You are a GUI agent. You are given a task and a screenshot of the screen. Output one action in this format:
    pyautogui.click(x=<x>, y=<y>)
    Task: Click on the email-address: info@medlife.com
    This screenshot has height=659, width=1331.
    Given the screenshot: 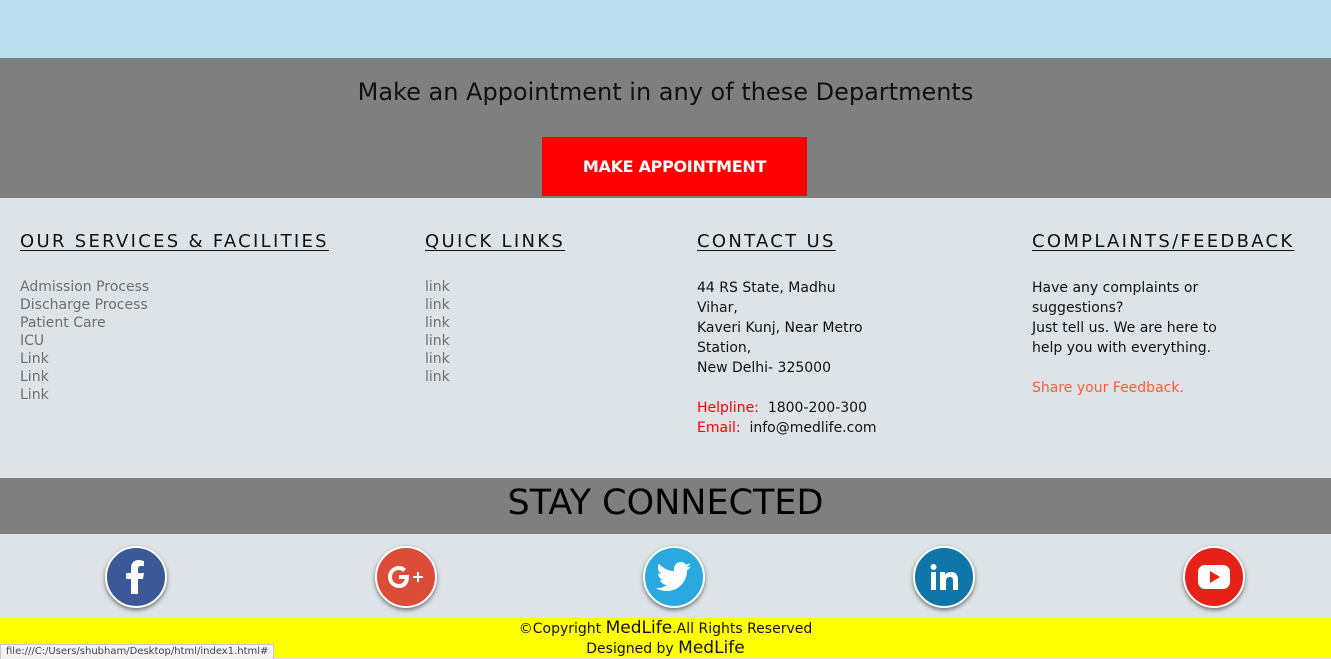 What is the action you would take?
    pyautogui.click(x=813, y=428)
    